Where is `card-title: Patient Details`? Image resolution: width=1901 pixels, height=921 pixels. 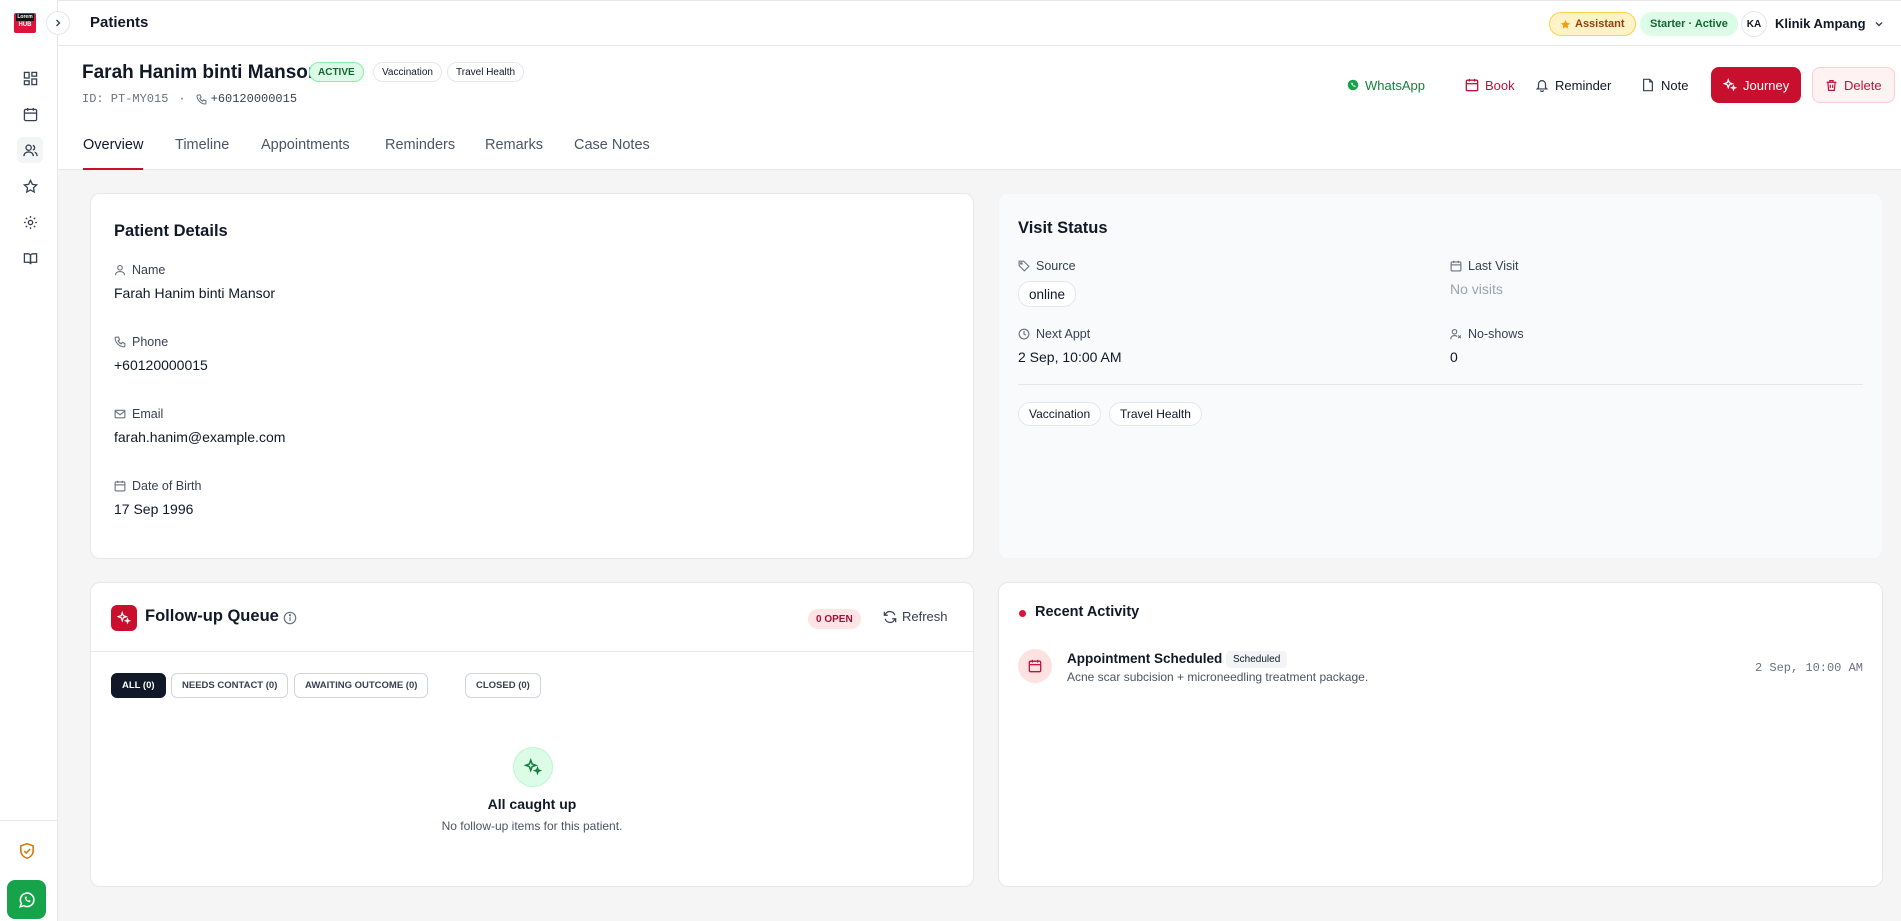
card-title: Patient Details is located at coordinates (171, 231).